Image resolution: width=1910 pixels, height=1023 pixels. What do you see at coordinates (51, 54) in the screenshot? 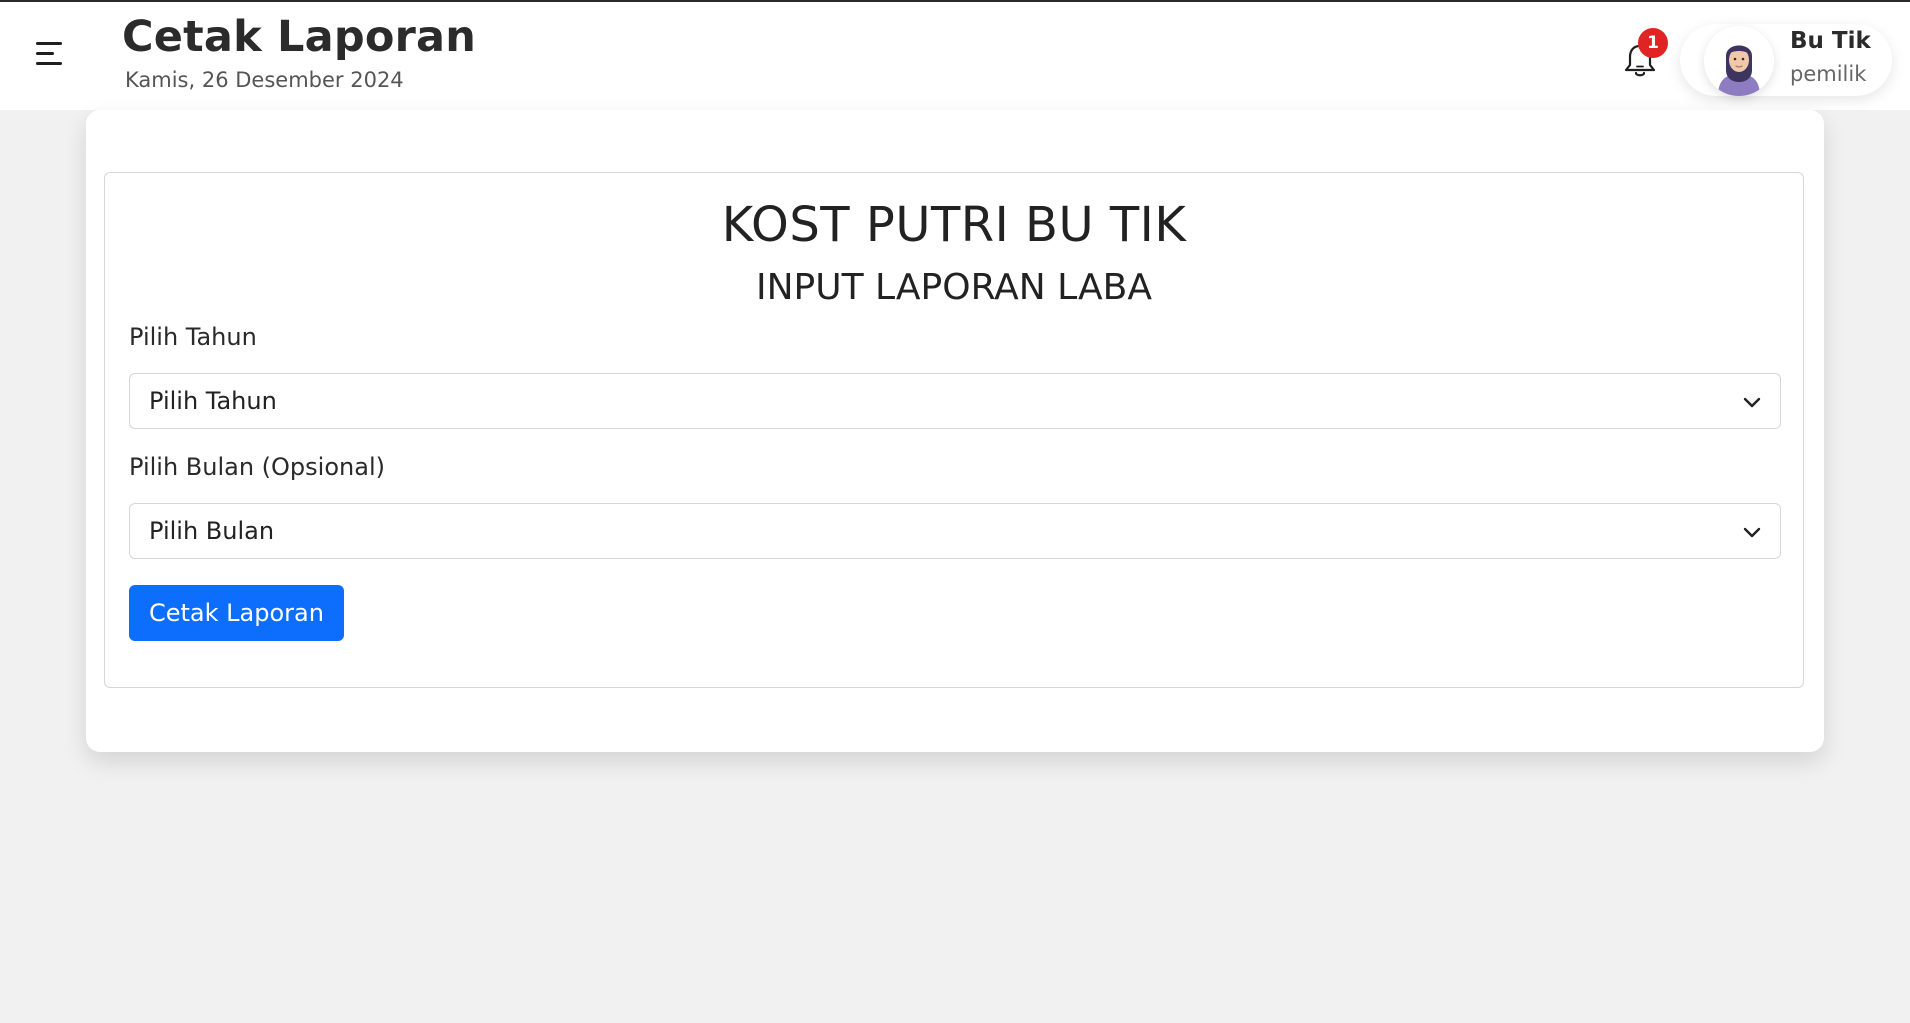
I see `hamburger-menu-icon` at bounding box center [51, 54].